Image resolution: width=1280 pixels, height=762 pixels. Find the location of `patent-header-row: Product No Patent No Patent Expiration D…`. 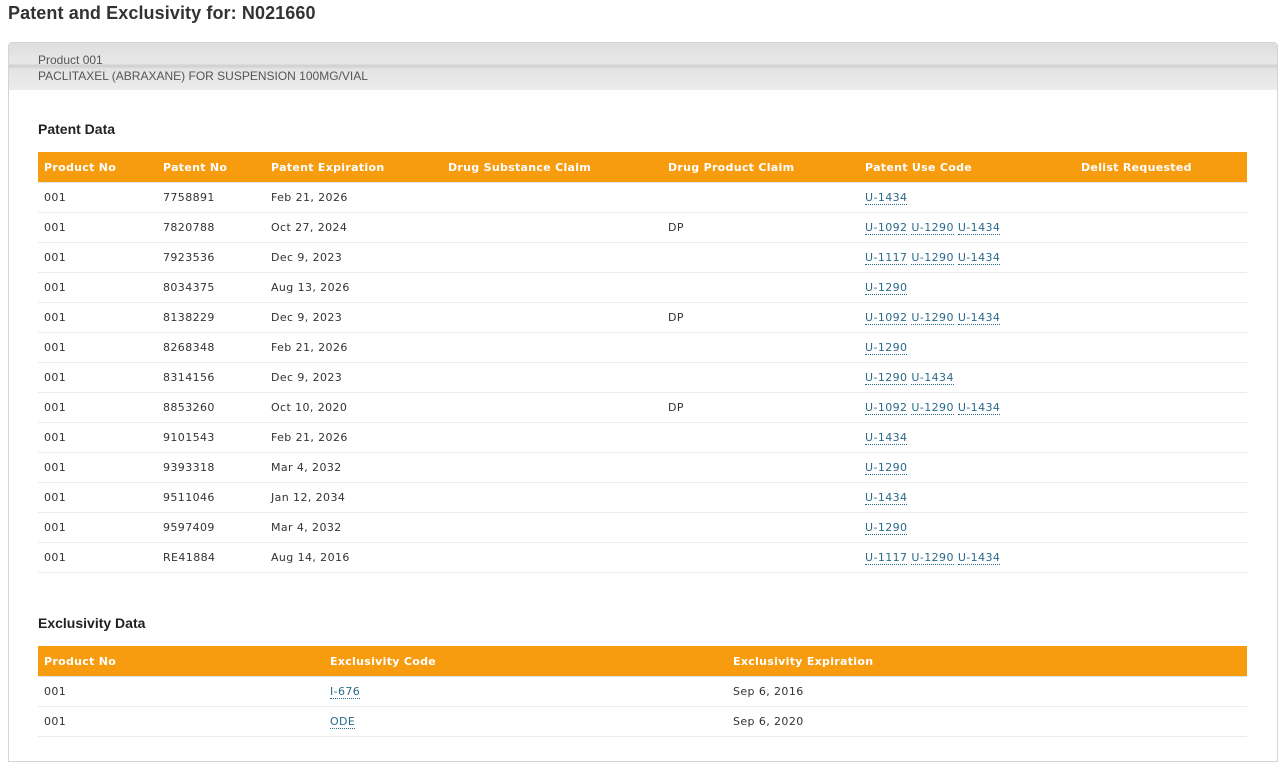

patent-header-row: Product No Patent No Patent Expiration D… is located at coordinates (642, 167).